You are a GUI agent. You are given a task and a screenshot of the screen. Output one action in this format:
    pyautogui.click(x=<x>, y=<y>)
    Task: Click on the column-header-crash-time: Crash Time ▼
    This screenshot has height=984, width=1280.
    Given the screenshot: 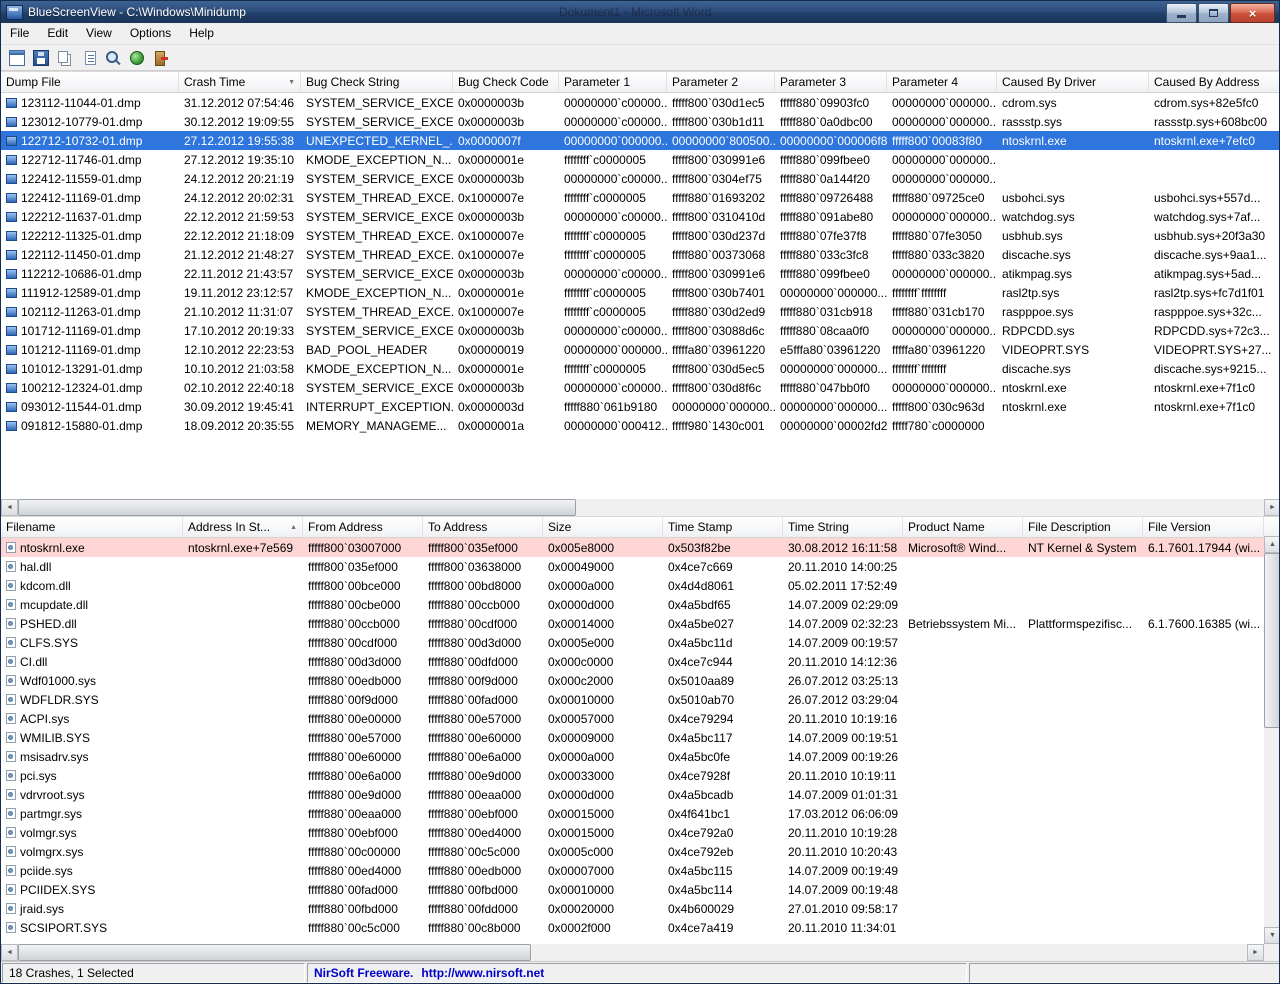 What is the action you would take?
    pyautogui.click(x=240, y=82)
    